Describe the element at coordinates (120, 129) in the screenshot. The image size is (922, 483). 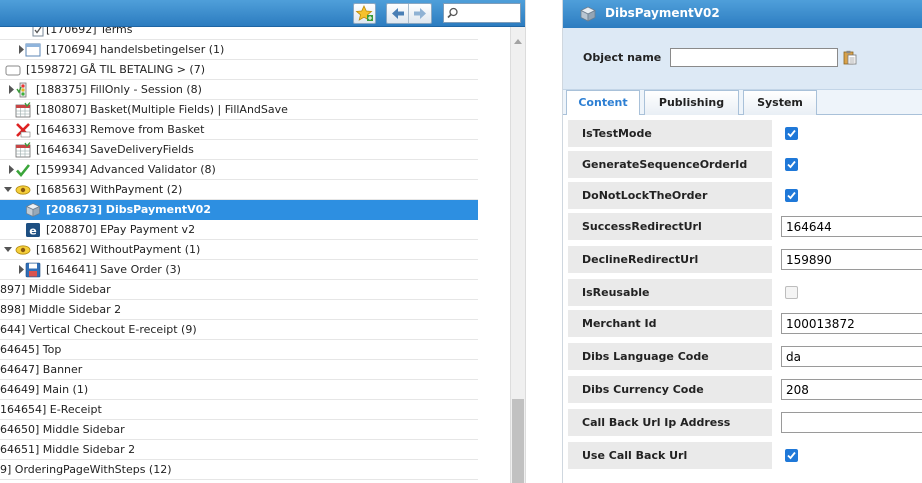
I see `tree-node-label: [164633] Remove from Basket` at that location.